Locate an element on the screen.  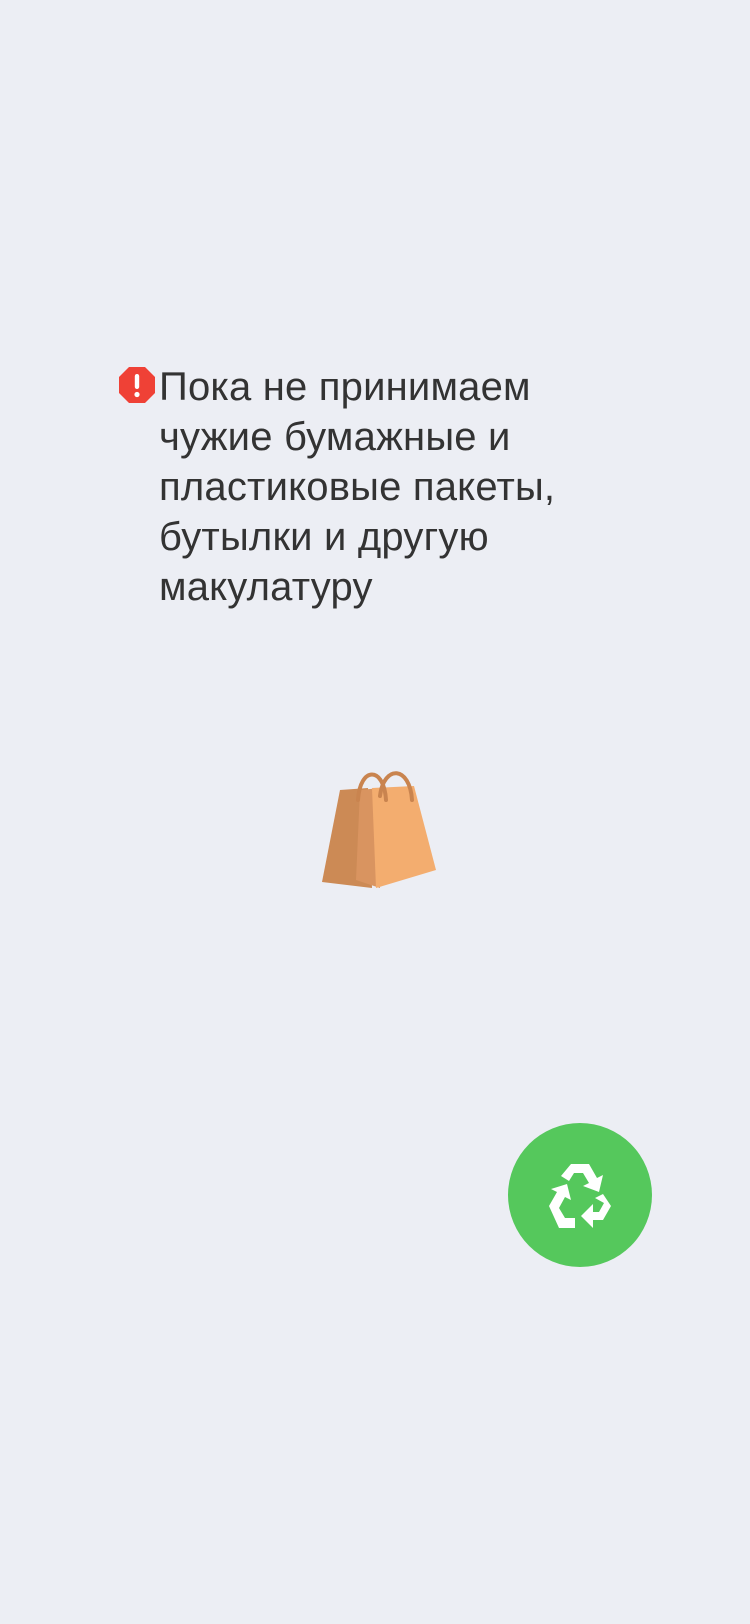
recycle-button is located at coordinates (580, 1195).